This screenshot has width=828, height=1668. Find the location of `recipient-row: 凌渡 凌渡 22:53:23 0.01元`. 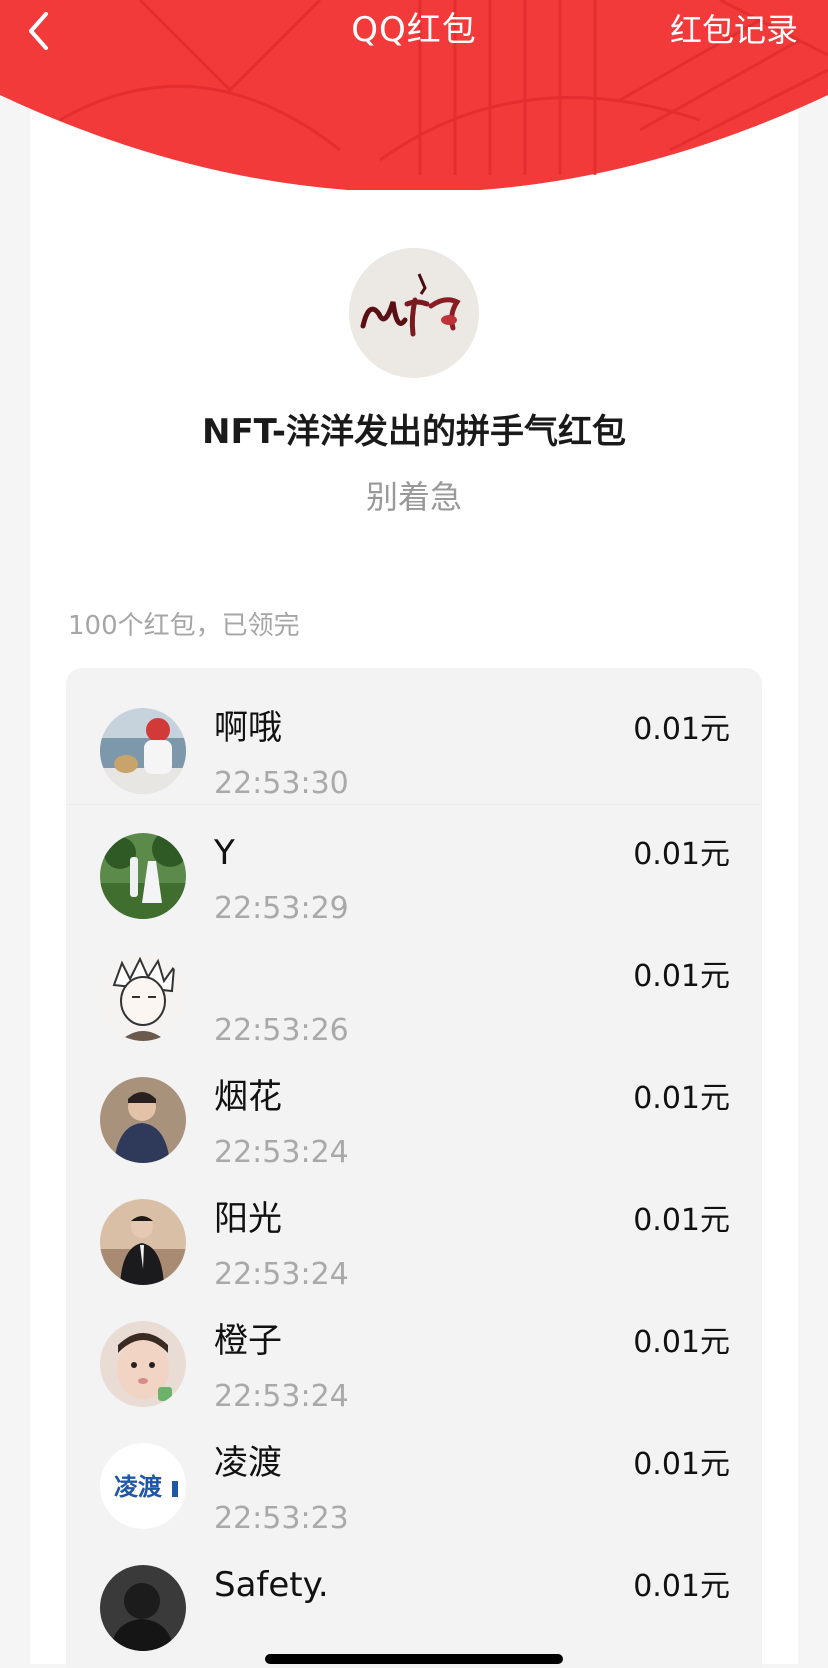

recipient-row: 凌渡 凌渡 22:53:23 0.01元 is located at coordinates (414, 1476).